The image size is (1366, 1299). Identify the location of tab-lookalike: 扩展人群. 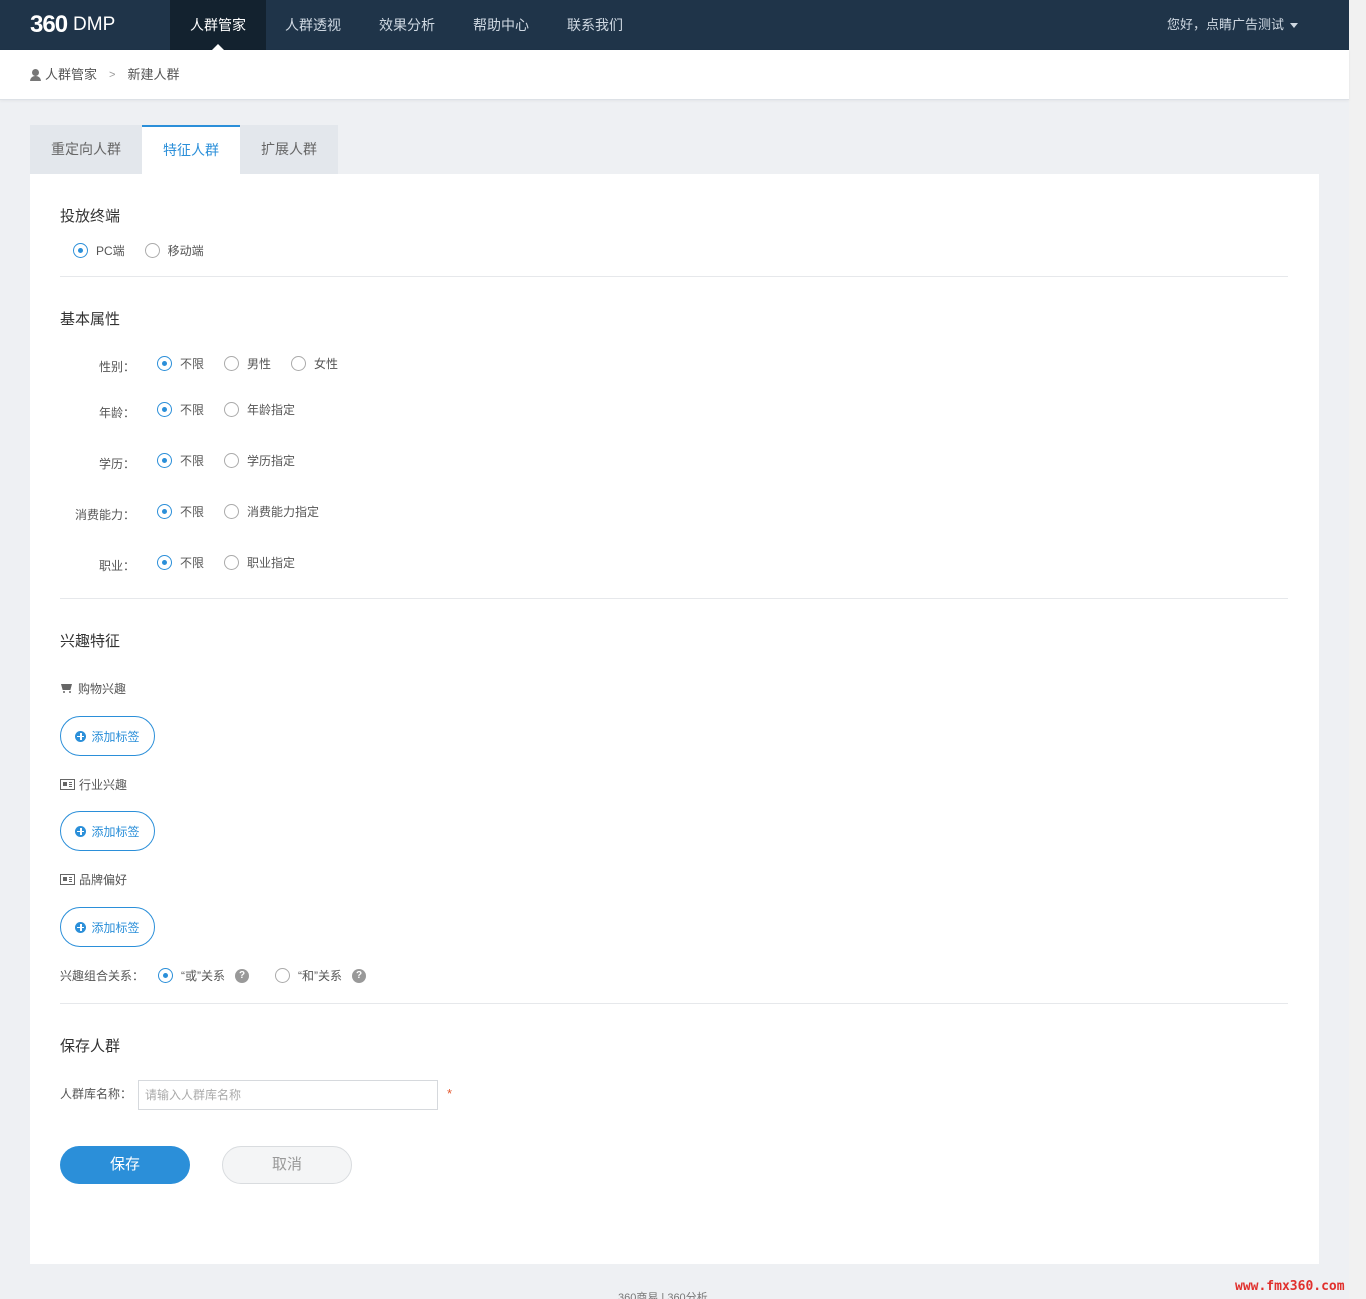
(289, 149).